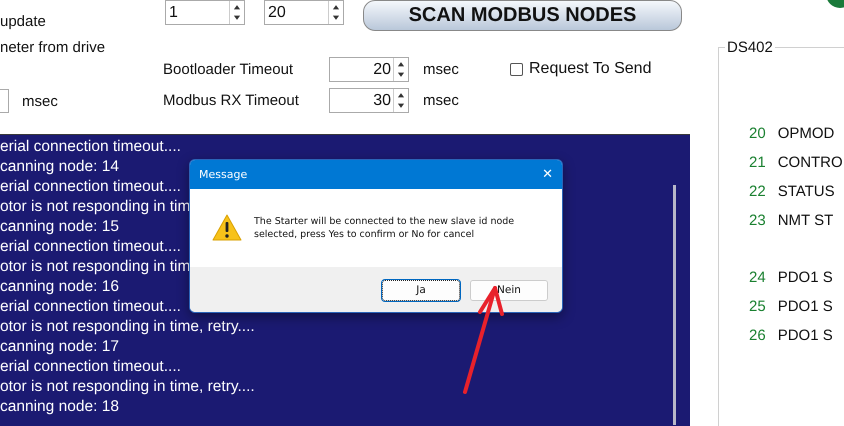 This screenshot has width=844, height=426. I want to click on log-line: canning node: 18, so click(59, 407).